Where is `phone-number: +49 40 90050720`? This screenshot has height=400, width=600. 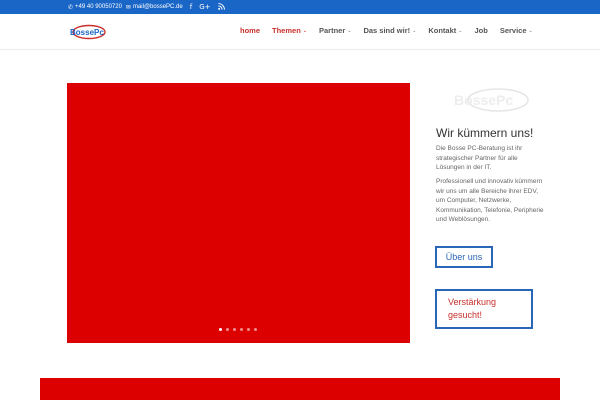
phone-number: +49 40 90050720 is located at coordinates (98, 7).